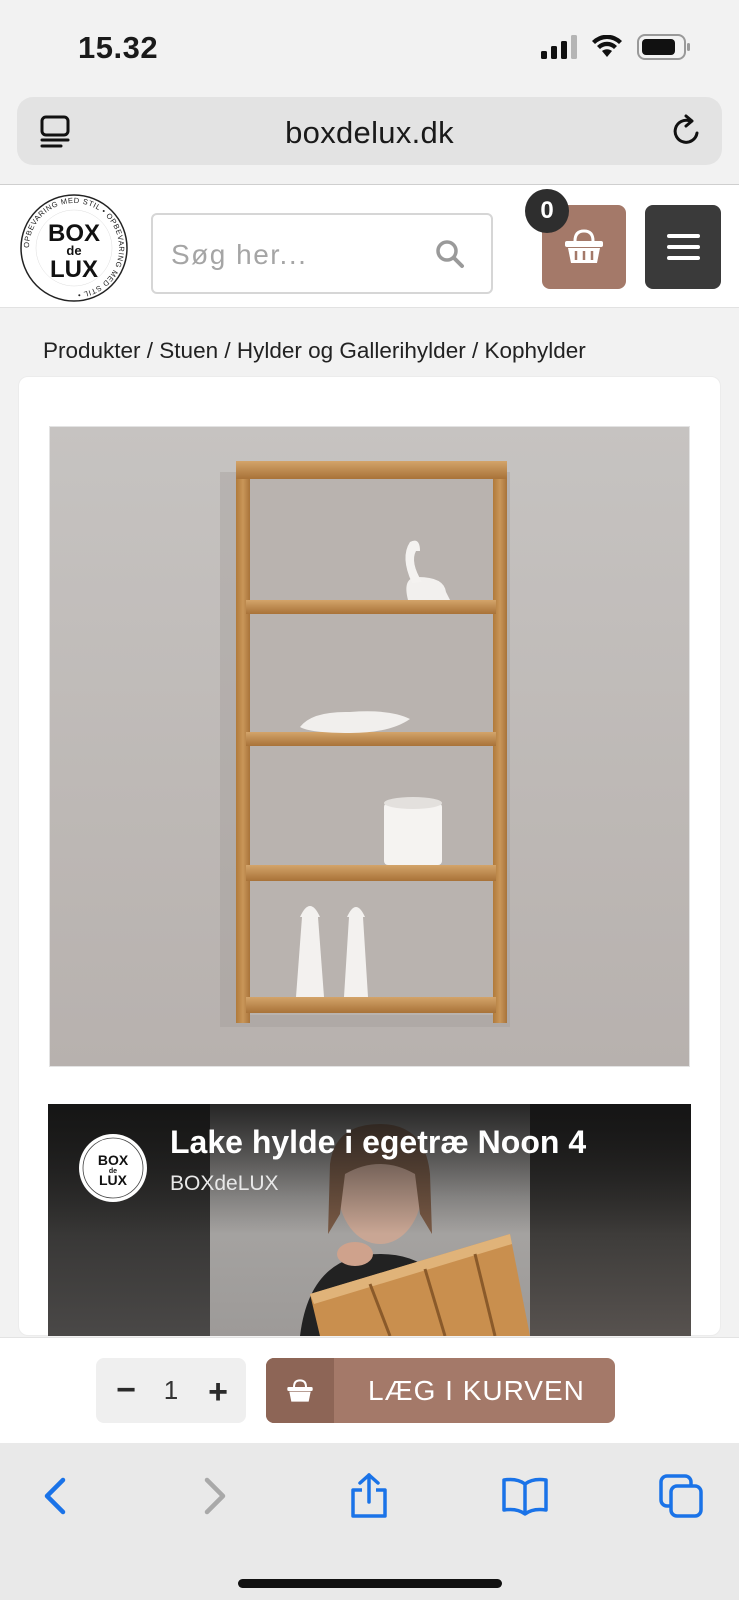 The height and width of the screenshot is (1600, 739). I want to click on battery-icon, so click(663, 47).